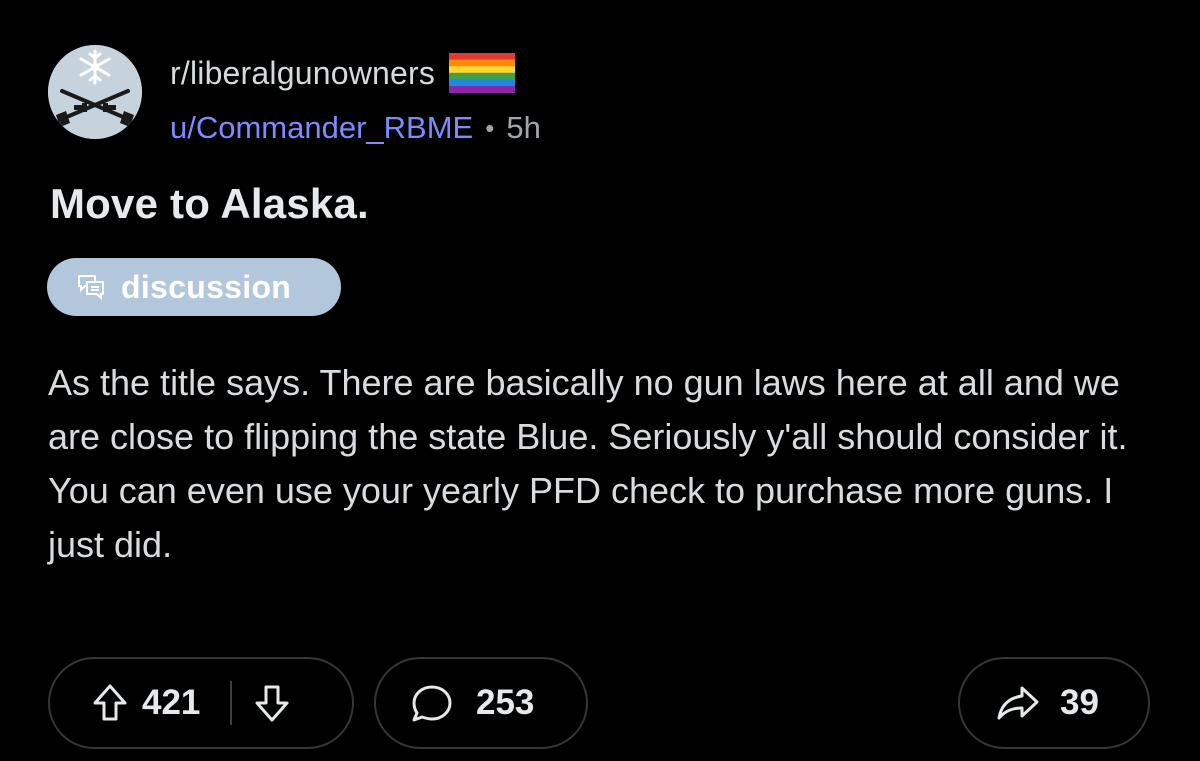 Image resolution: width=1200 pixels, height=761 pixels. What do you see at coordinates (171, 702) in the screenshot?
I see `vote-count: 421` at bounding box center [171, 702].